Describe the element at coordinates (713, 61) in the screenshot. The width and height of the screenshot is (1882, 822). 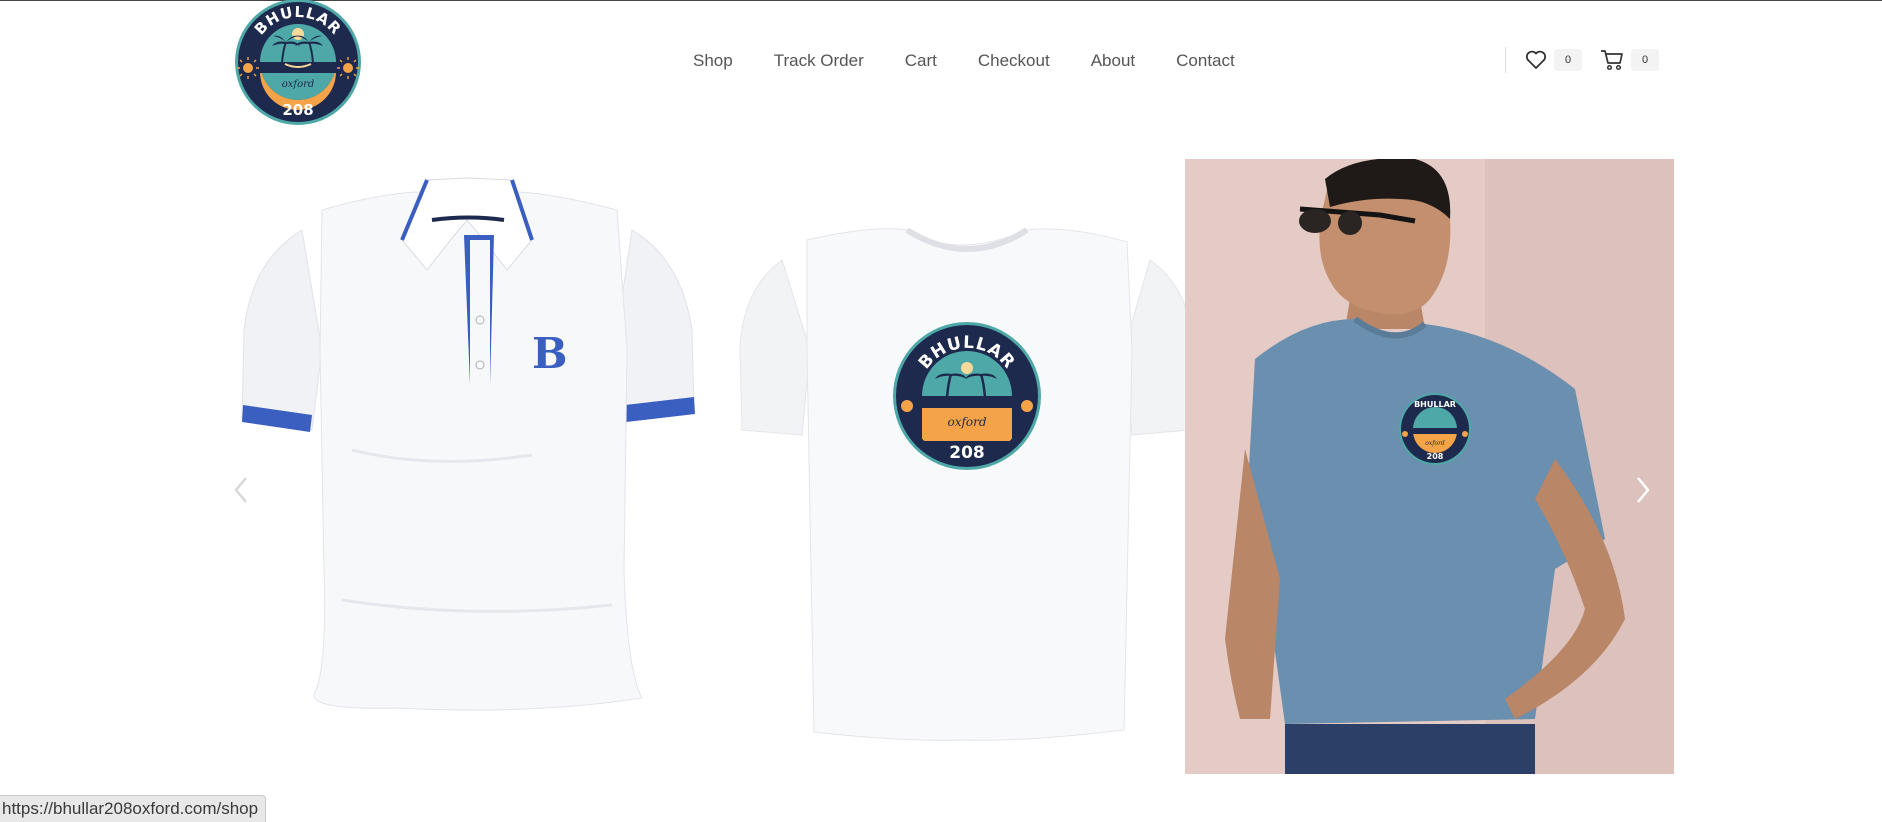
I see `nav-shop: Shop` at that location.